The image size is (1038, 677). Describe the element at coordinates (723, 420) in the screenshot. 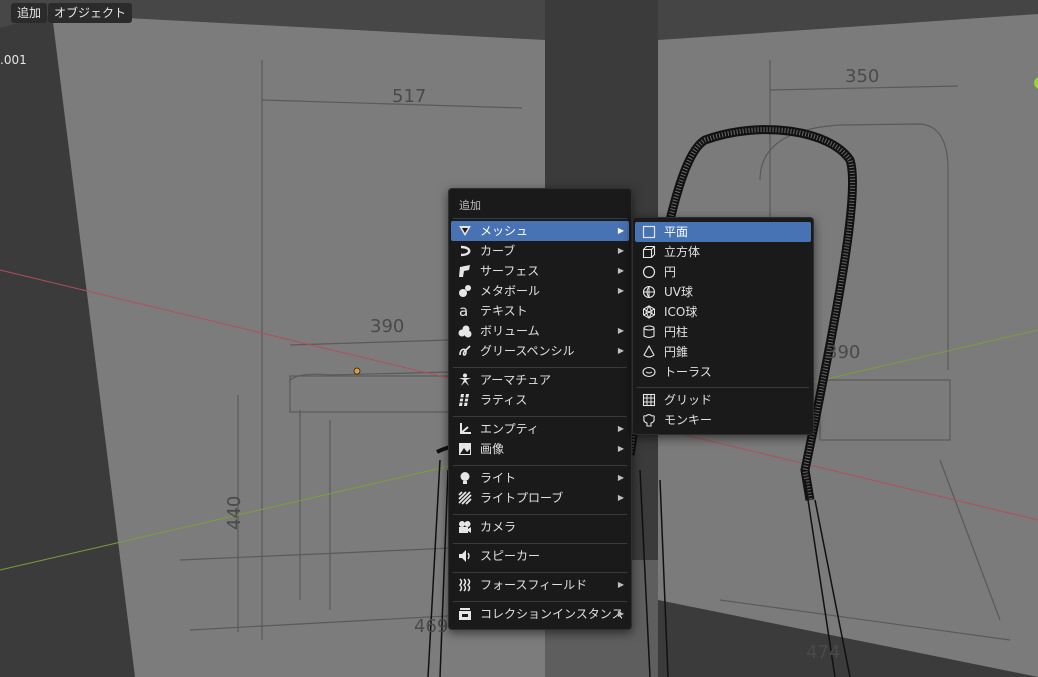

I see `menu-item-monkey: モンキー` at that location.